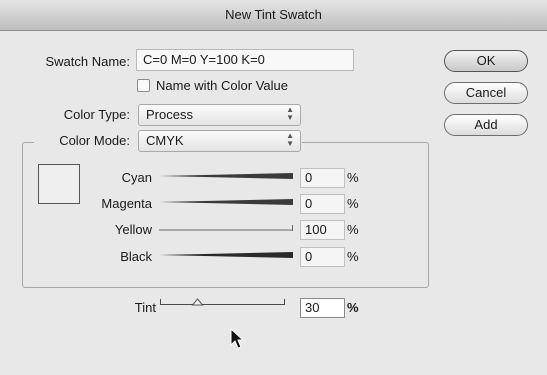 The height and width of the screenshot is (375, 547). I want to click on tint-slider-thumb, so click(197, 302).